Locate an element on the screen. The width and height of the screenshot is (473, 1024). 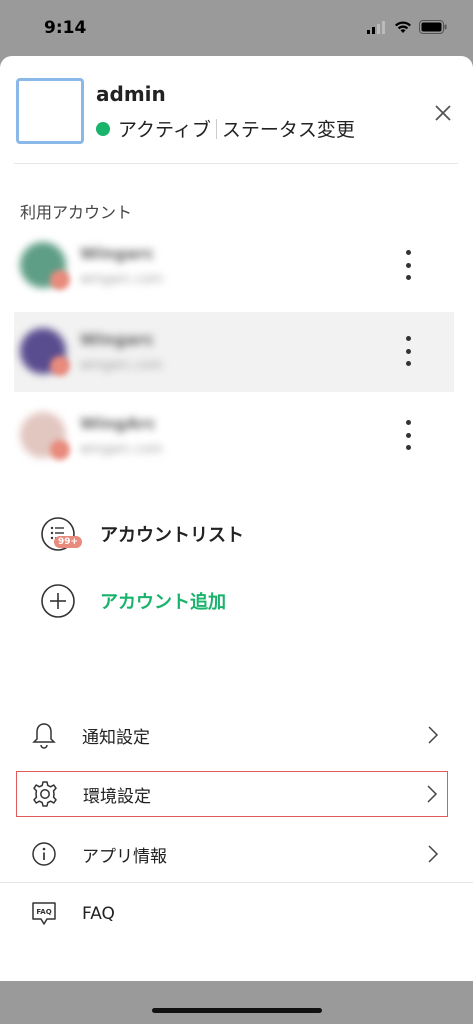
add-account-button: アカウント追加 is located at coordinates (133, 601).